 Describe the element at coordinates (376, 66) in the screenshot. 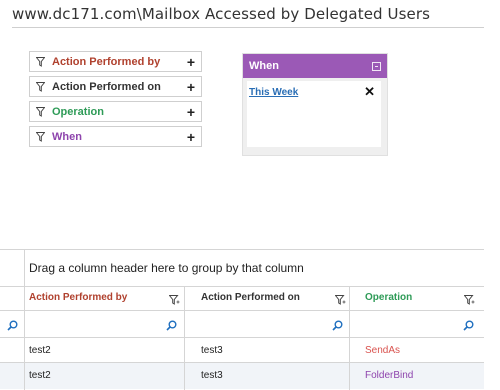

I see `panel-menu-icon` at that location.